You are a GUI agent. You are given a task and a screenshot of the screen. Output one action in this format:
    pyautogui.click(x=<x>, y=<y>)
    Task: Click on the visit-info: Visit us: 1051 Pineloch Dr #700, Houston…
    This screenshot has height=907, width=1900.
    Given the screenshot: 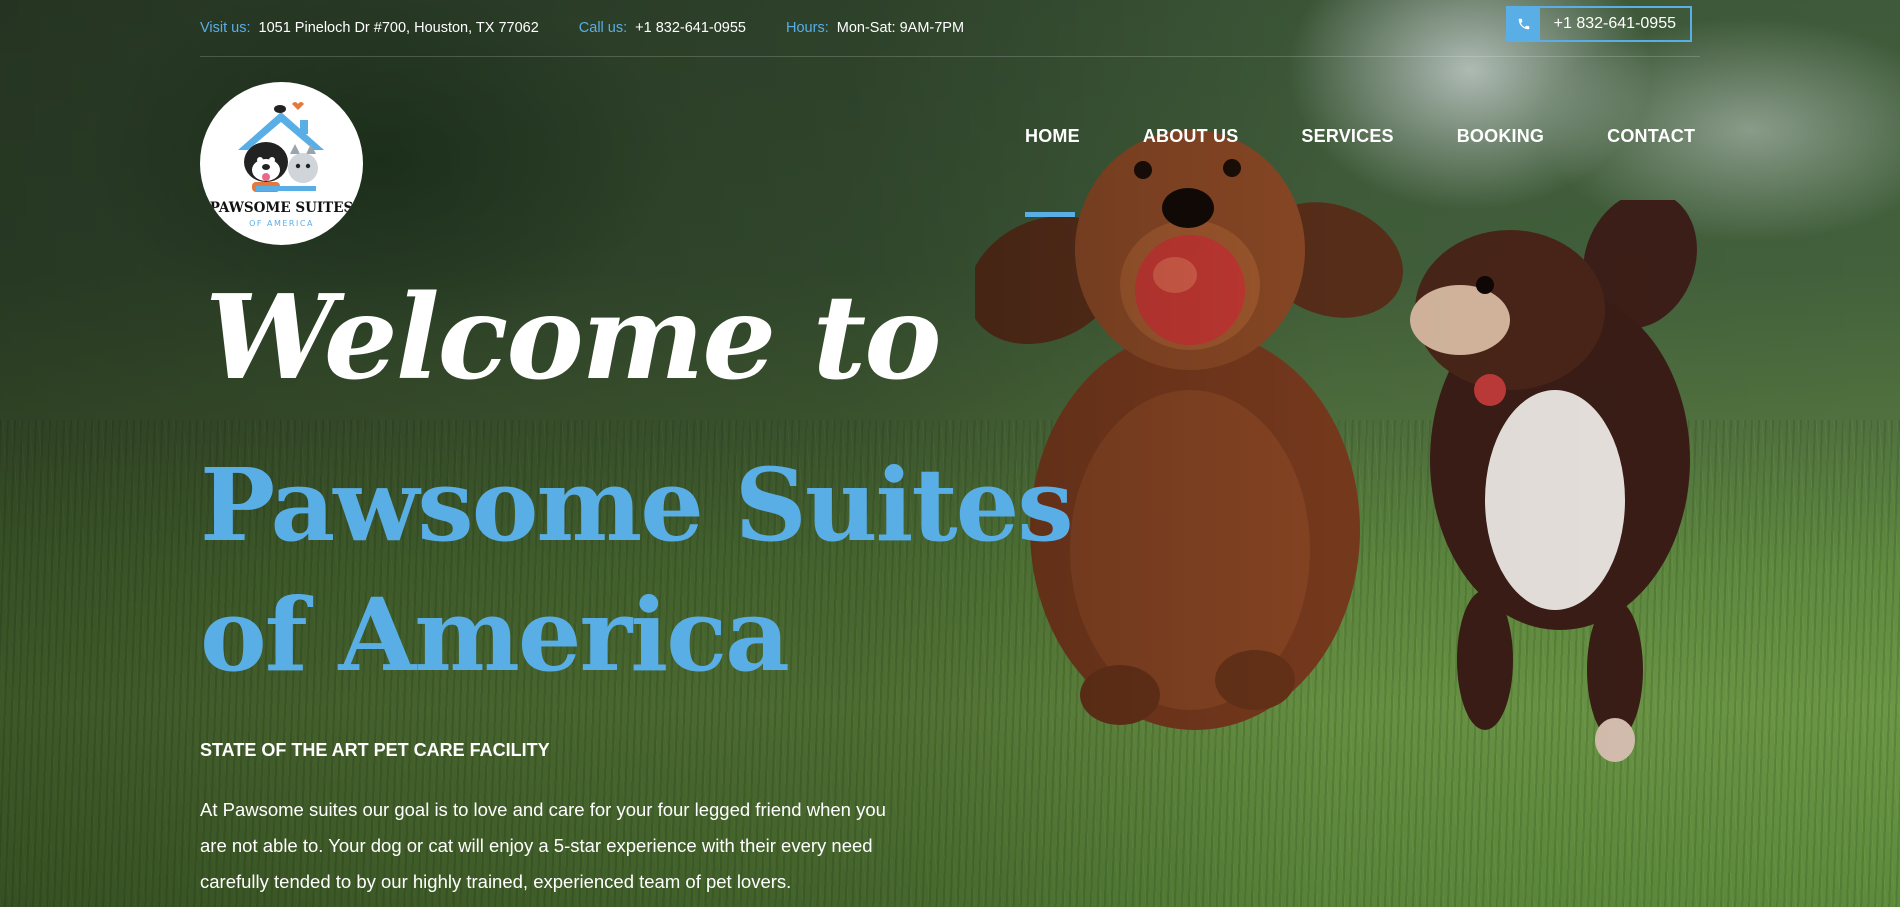 What is the action you would take?
    pyautogui.click(x=369, y=28)
    